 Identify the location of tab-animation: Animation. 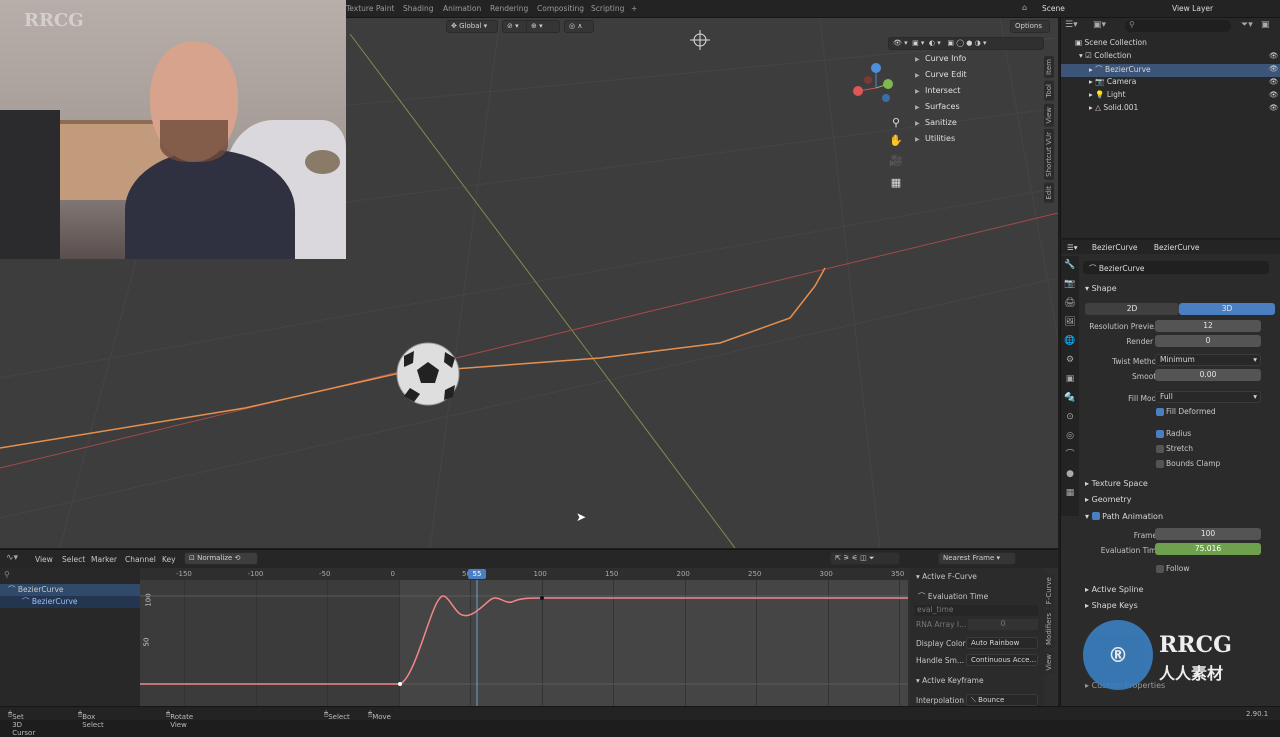
(462, 8).